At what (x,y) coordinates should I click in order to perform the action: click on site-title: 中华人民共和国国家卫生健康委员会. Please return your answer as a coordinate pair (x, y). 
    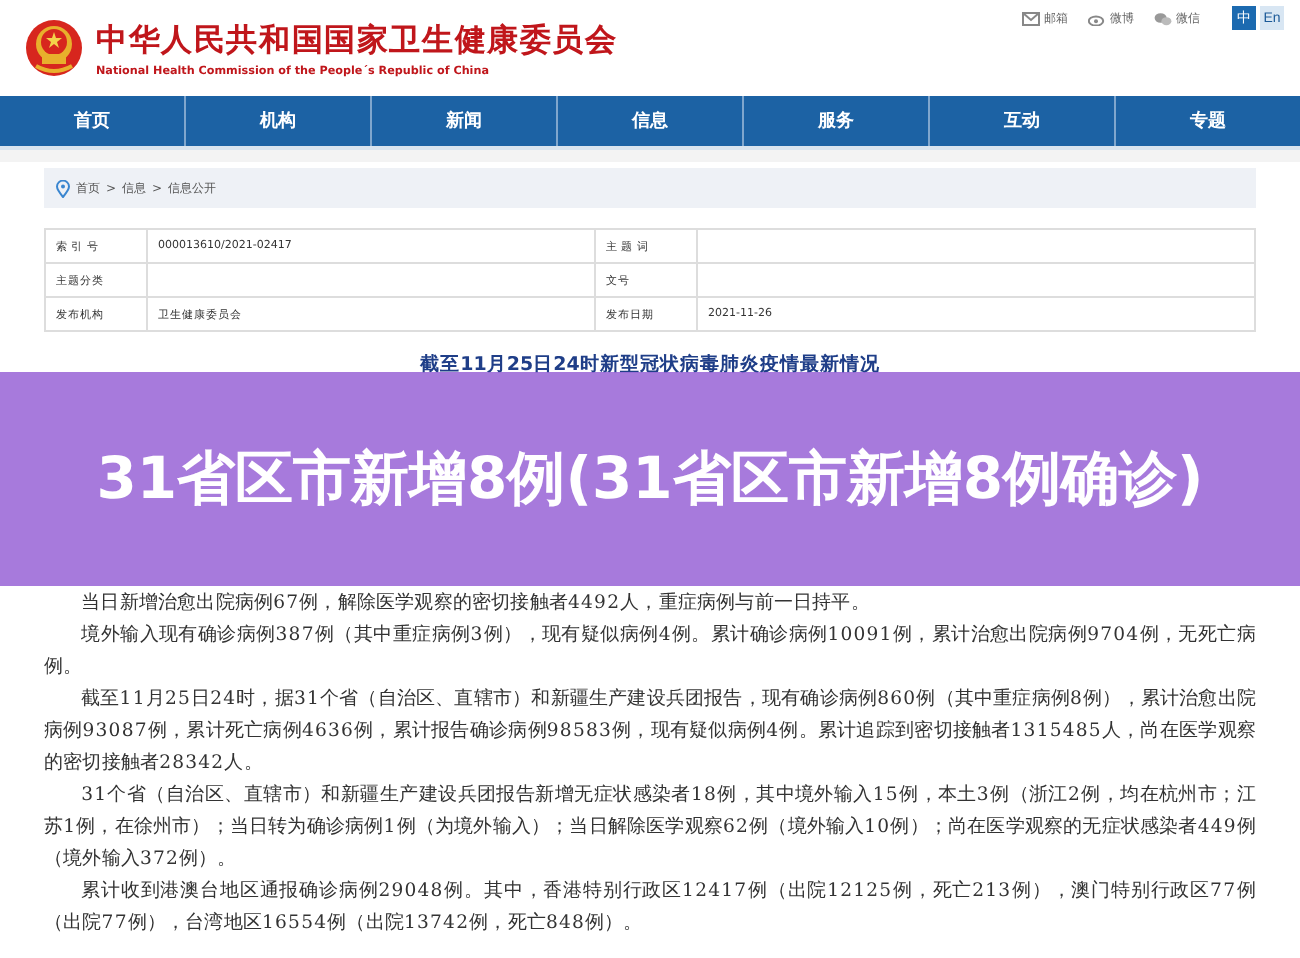
    Looking at the image, I should click on (358, 40).